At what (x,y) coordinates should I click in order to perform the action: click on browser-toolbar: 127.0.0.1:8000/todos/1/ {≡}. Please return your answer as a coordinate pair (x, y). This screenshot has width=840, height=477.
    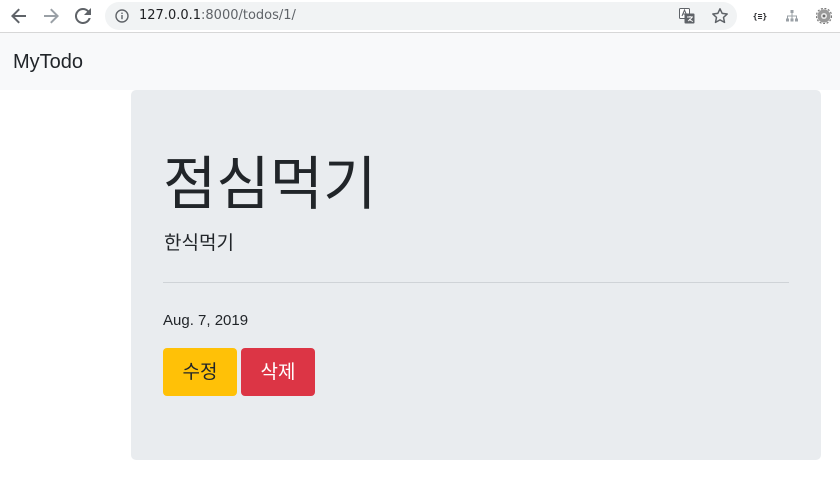
    Looking at the image, I should click on (420, 16).